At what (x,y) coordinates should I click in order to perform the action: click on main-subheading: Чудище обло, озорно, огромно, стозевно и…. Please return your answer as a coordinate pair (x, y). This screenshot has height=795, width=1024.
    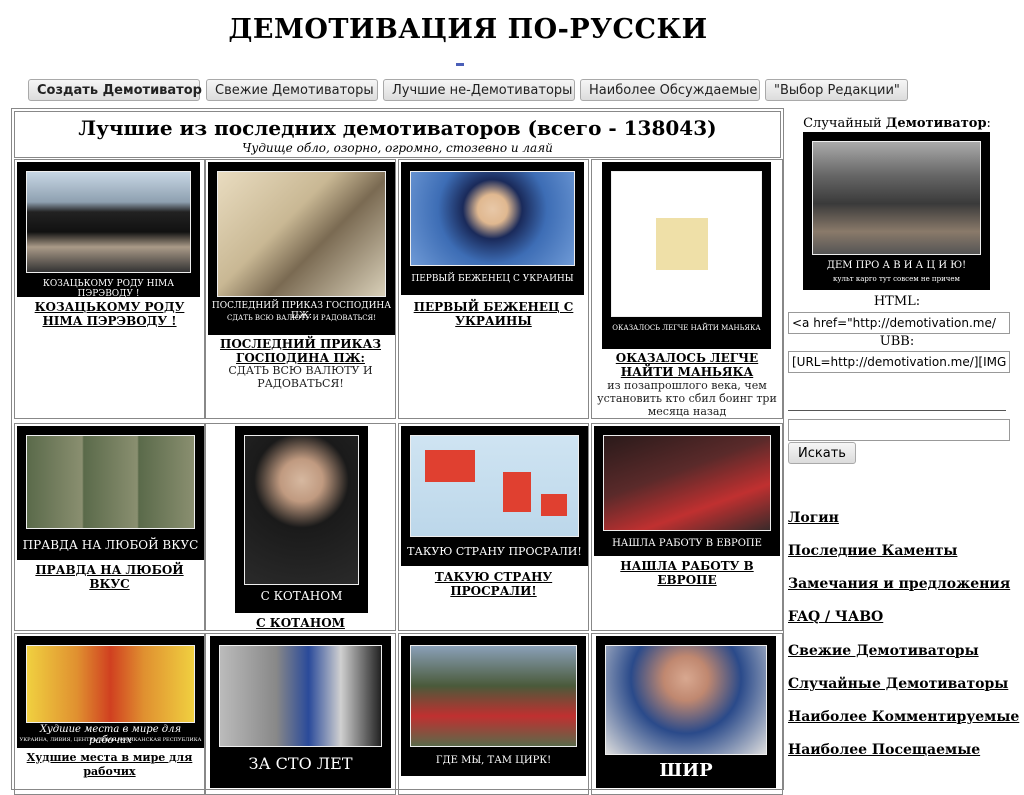
    Looking at the image, I should click on (397, 148).